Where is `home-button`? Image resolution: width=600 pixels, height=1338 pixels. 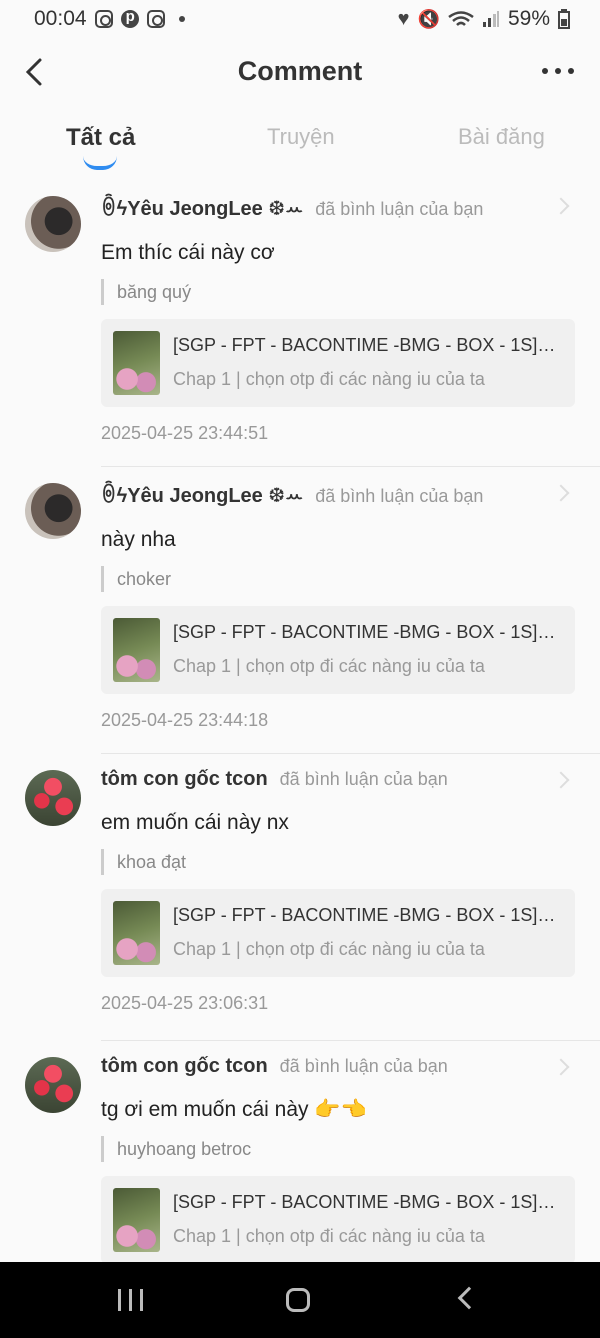
home-button is located at coordinates (298, 1300).